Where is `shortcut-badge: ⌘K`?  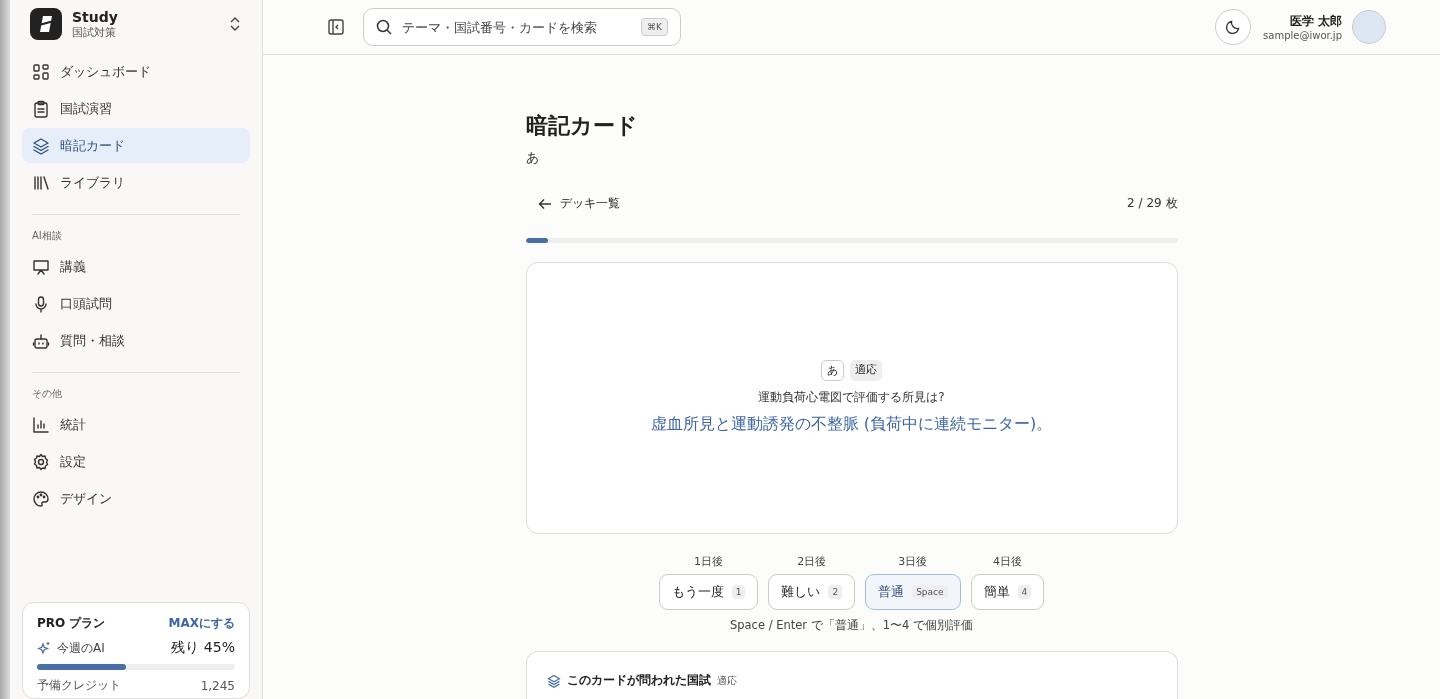
shortcut-badge: ⌘K is located at coordinates (654, 27).